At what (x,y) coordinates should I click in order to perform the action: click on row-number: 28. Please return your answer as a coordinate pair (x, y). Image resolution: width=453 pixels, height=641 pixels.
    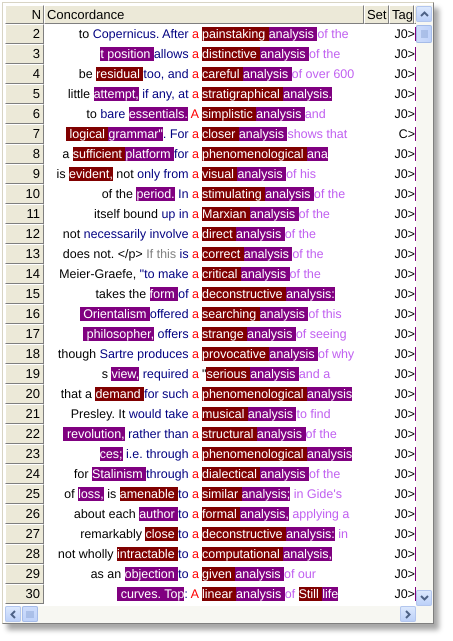
    Looking at the image, I should click on (24, 554).